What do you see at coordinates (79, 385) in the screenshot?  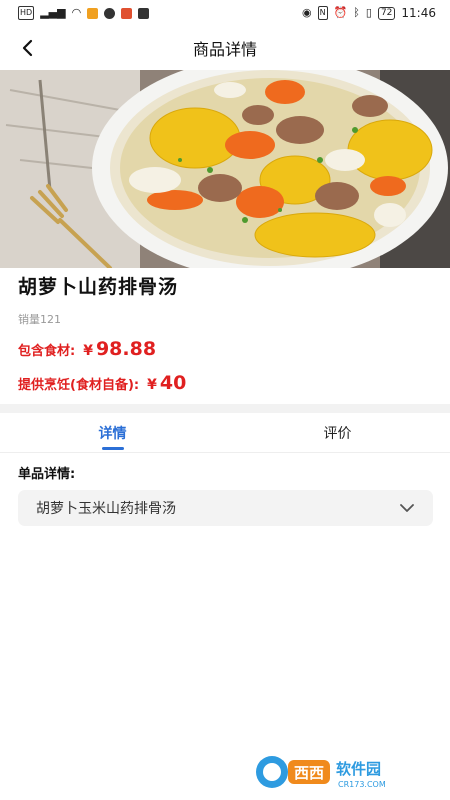 I see `price-cooking-label: 提供烹饪(食材自备):` at bounding box center [79, 385].